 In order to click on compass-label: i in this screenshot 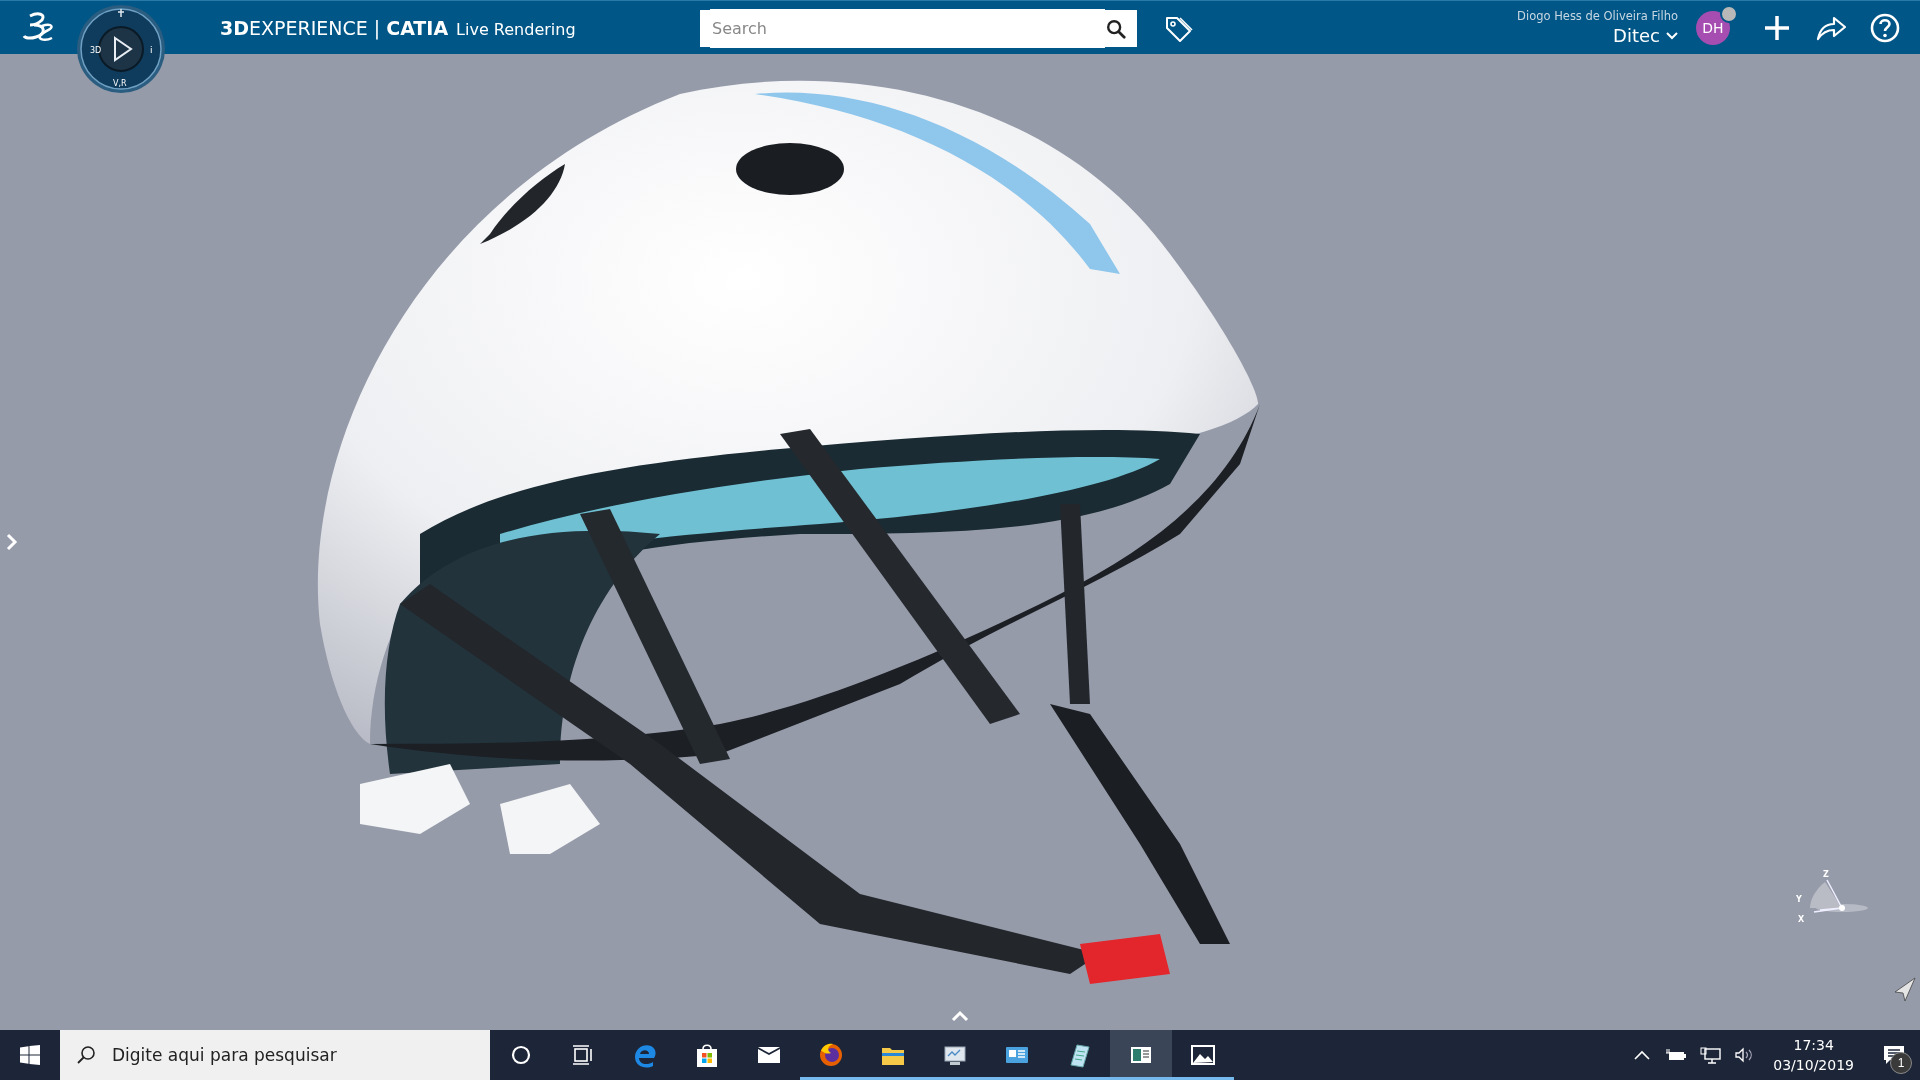, I will do `click(151, 50)`.